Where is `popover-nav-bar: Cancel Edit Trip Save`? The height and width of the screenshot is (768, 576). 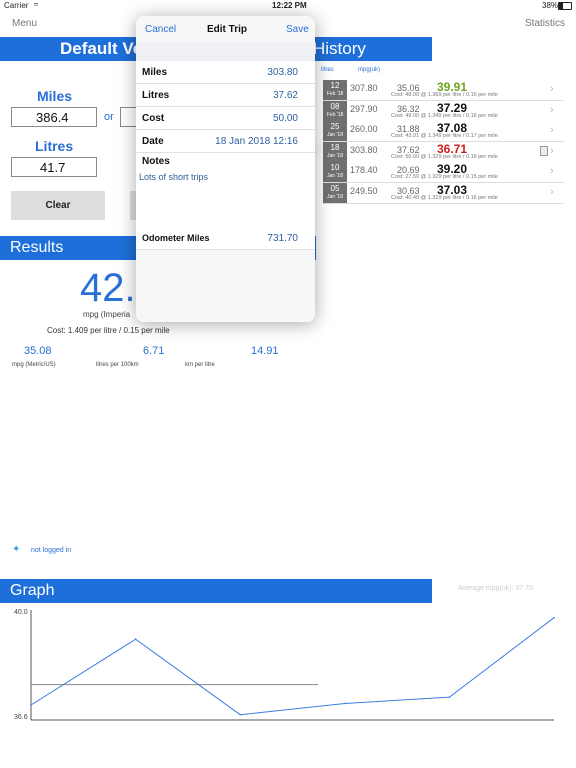
popover-nav-bar: Cancel Edit Trip Save is located at coordinates (225, 29).